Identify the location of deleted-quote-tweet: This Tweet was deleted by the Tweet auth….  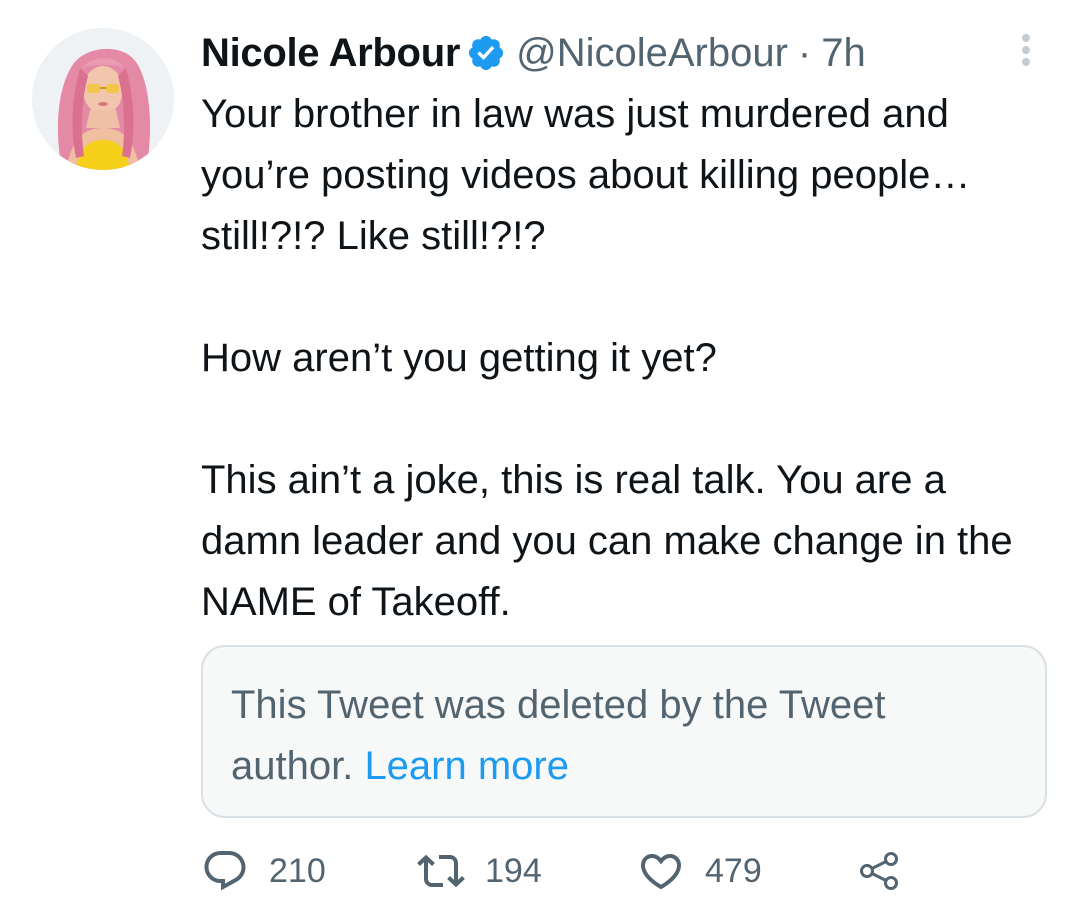
(624, 731).